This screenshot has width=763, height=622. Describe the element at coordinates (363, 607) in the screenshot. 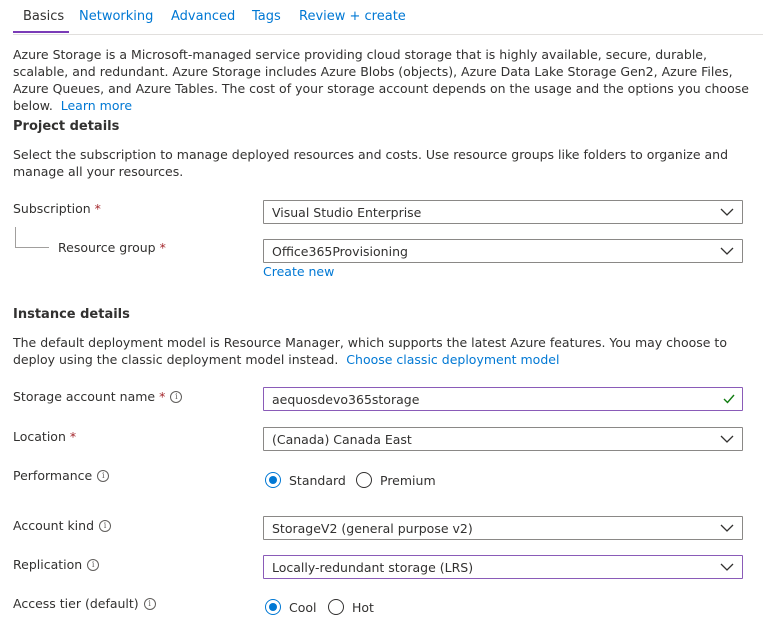

I see `access-tier-hot-label: Hot` at that location.